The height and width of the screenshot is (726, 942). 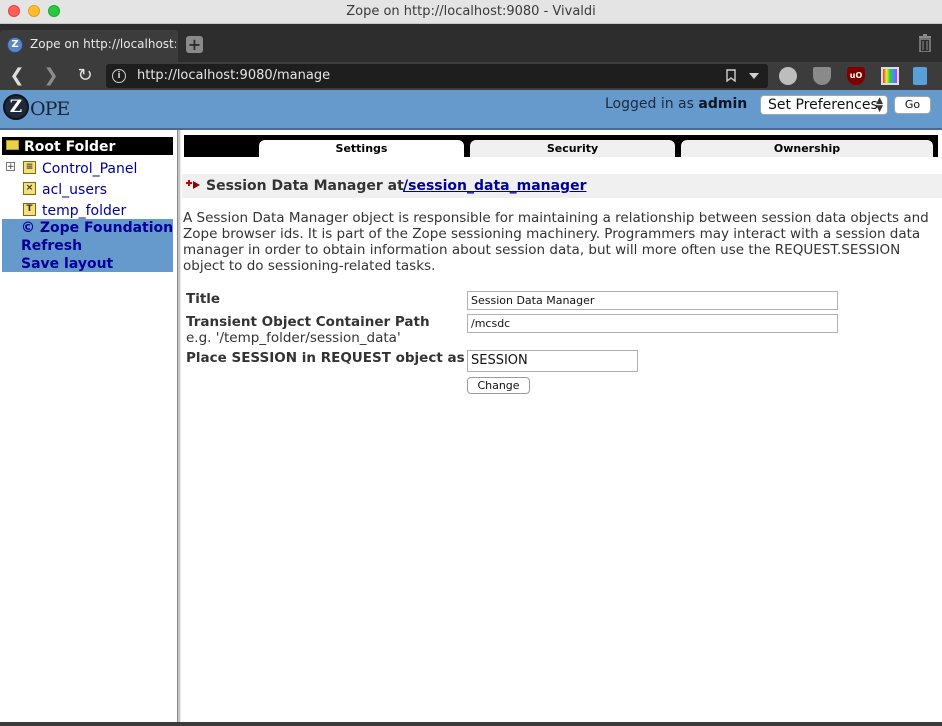 What do you see at coordinates (74, 190) in the screenshot?
I see `tree-item-label: acl_users` at bounding box center [74, 190].